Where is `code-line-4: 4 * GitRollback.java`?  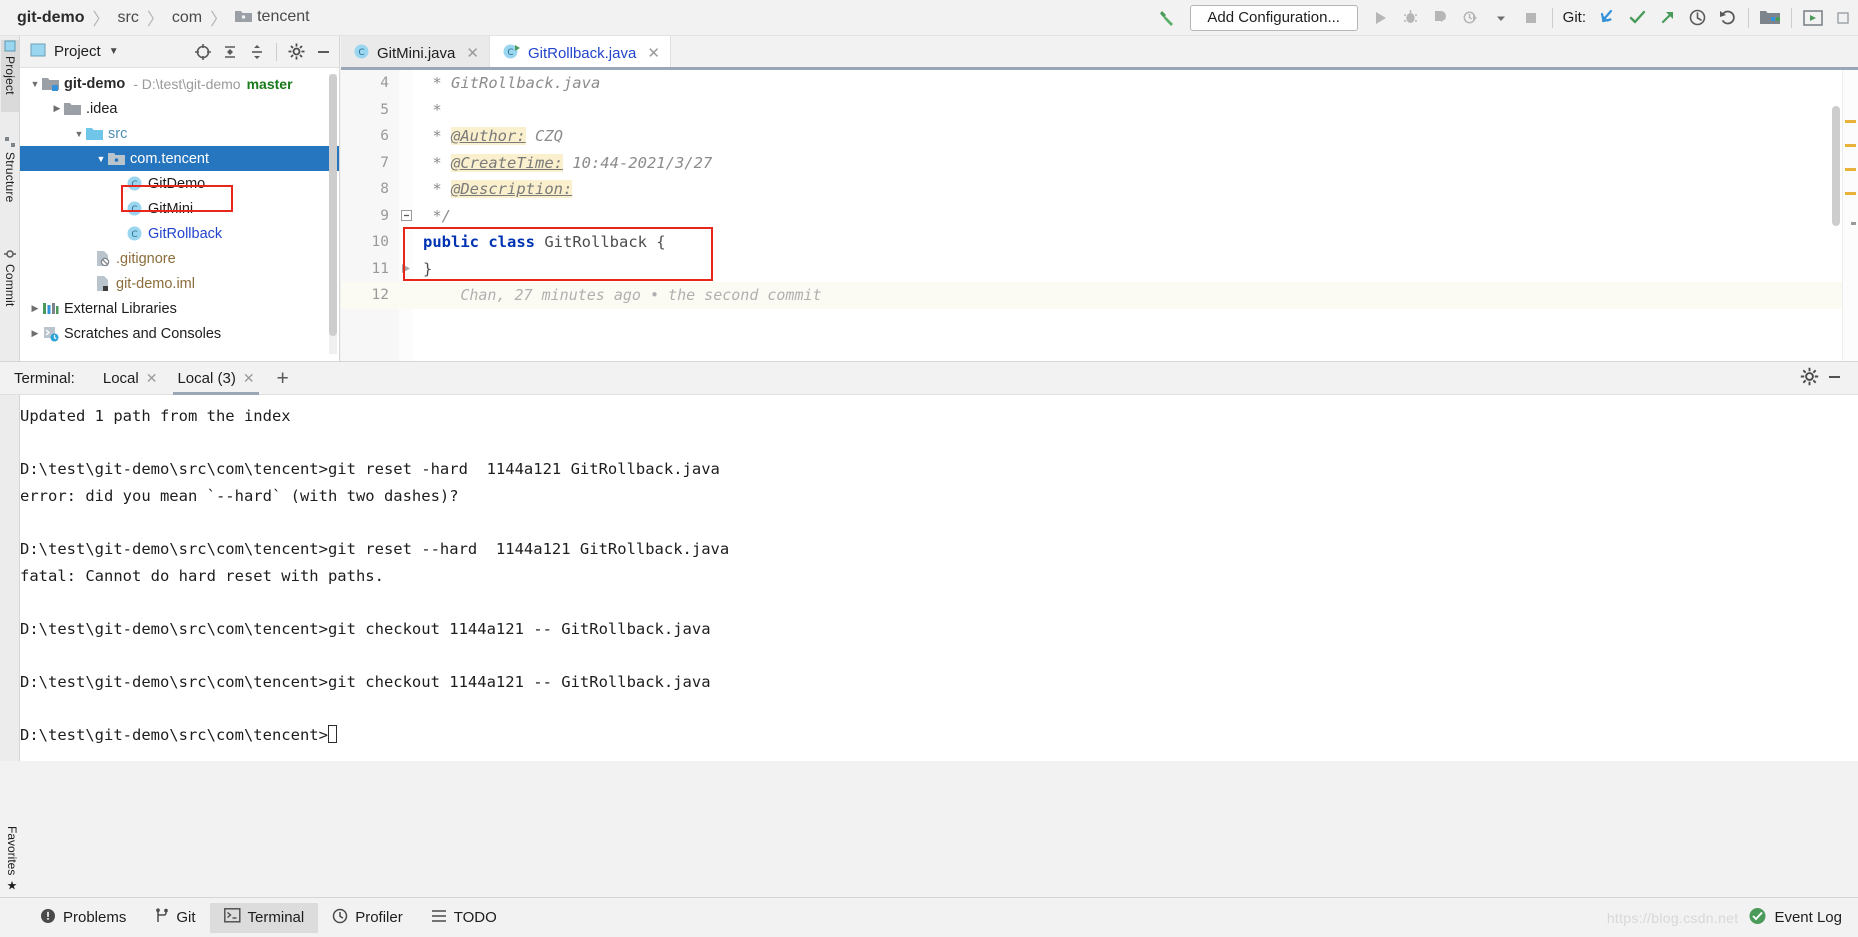 code-line-4: 4 * GitRollback.java is located at coordinates (1099, 83).